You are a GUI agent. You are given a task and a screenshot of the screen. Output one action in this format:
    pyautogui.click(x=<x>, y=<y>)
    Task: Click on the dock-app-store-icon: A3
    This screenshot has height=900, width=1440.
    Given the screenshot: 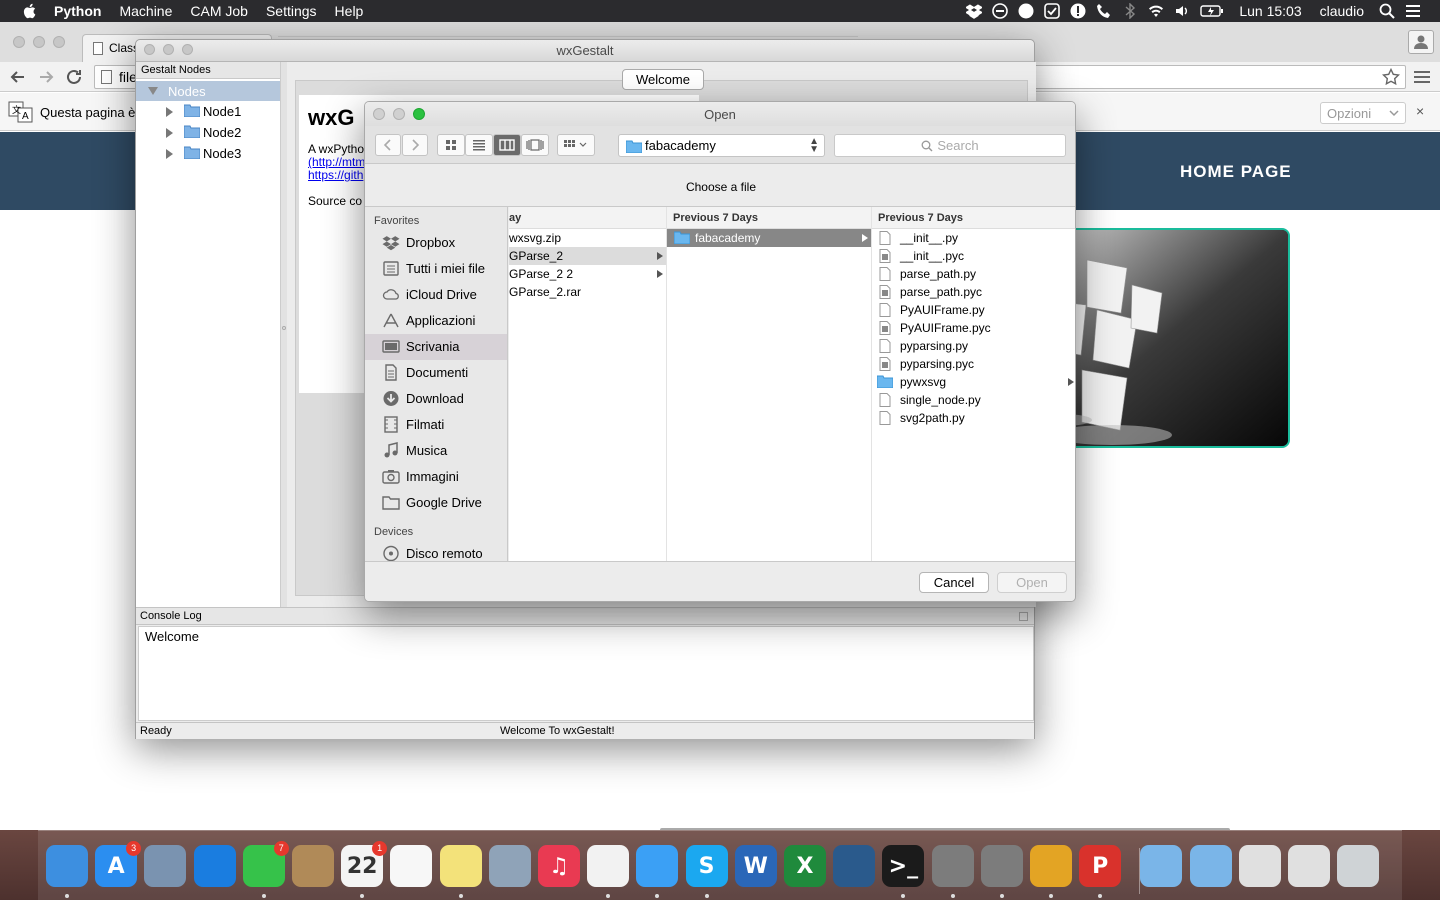 What is the action you would take?
    pyautogui.click(x=118, y=864)
    